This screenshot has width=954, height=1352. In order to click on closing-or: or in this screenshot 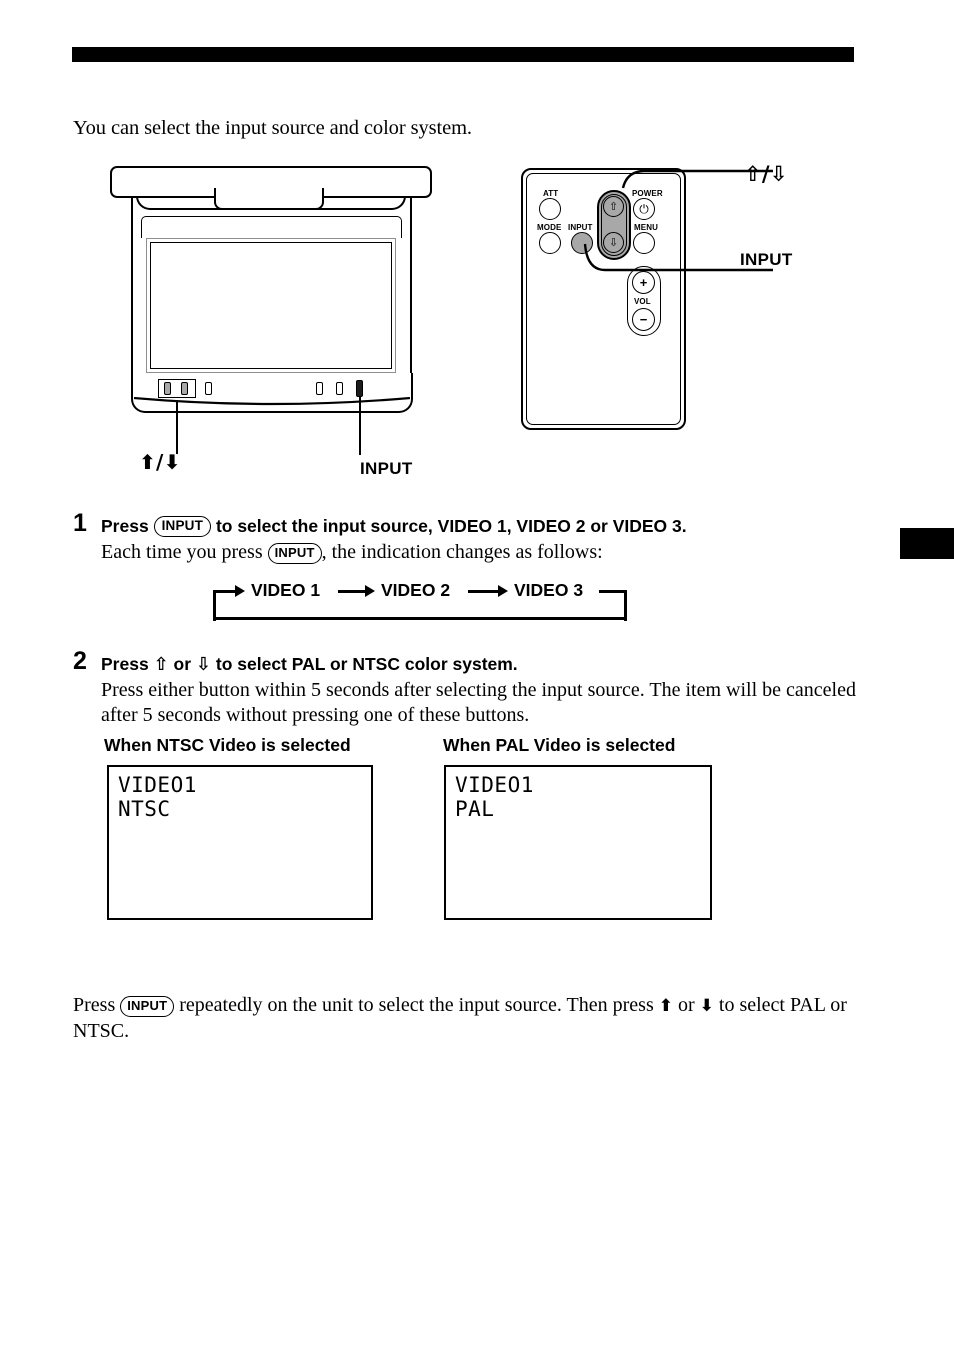, I will do `click(686, 1005)`.